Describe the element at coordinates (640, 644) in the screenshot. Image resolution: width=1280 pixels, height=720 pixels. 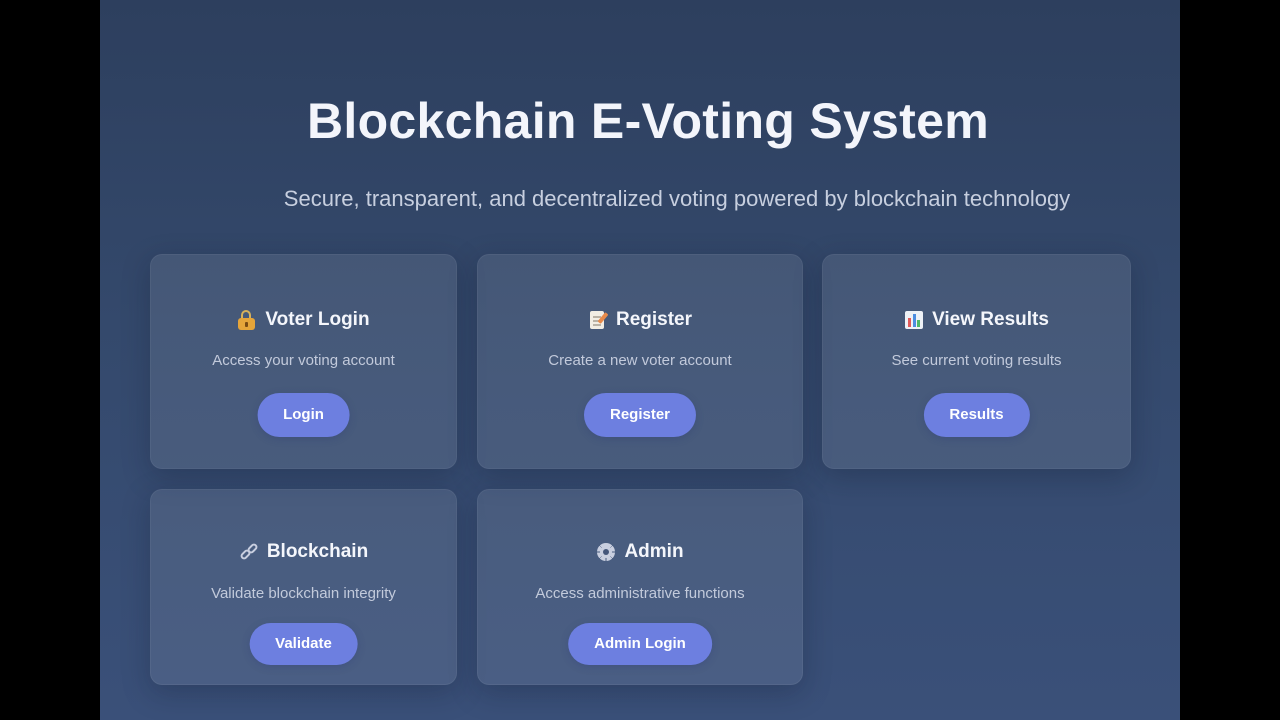
I see `admin-login-button: Admin Login` at that location.